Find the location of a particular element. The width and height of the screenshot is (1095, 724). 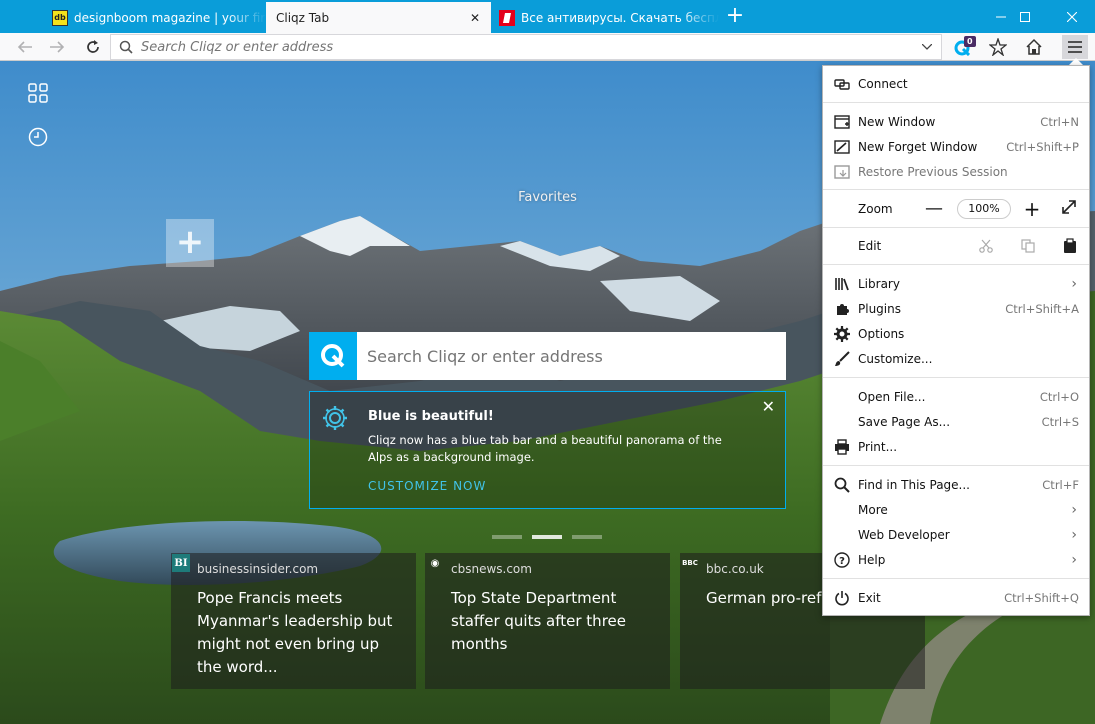

search-input is located at coordinates (571, 356).